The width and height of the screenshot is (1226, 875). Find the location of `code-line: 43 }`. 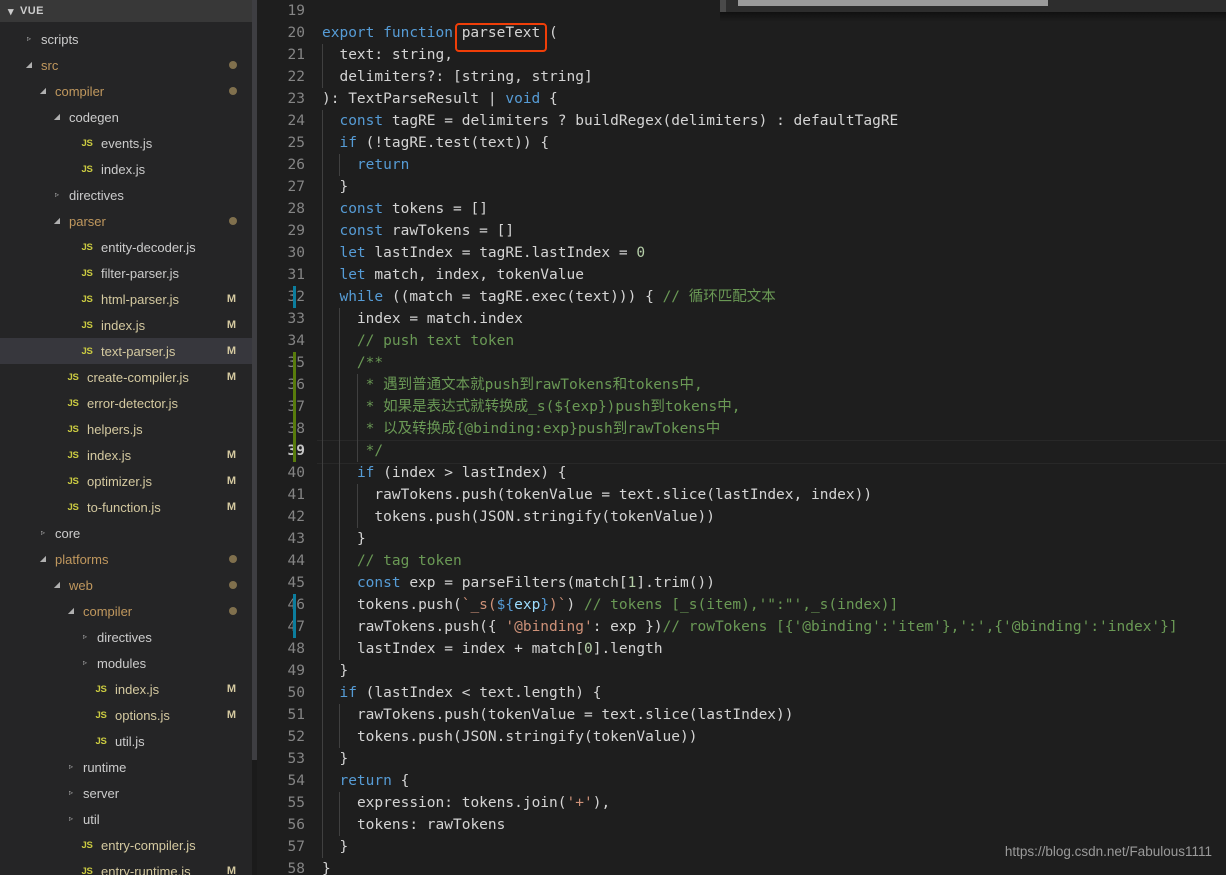

code-line: 43 } is located at coordinates (741, 539).